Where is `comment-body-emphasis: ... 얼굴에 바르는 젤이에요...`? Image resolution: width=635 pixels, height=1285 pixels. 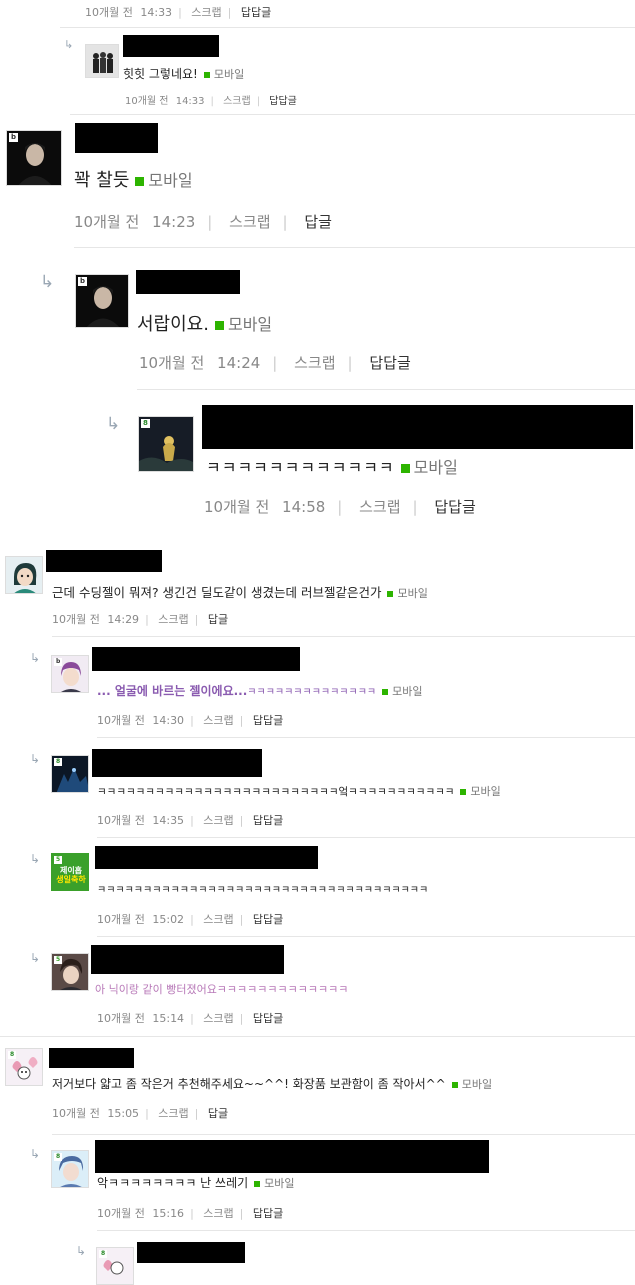 comment-body-emphasis: ... 얼굴에 바르는 젤이에요... is located at coordinates (172, 691).